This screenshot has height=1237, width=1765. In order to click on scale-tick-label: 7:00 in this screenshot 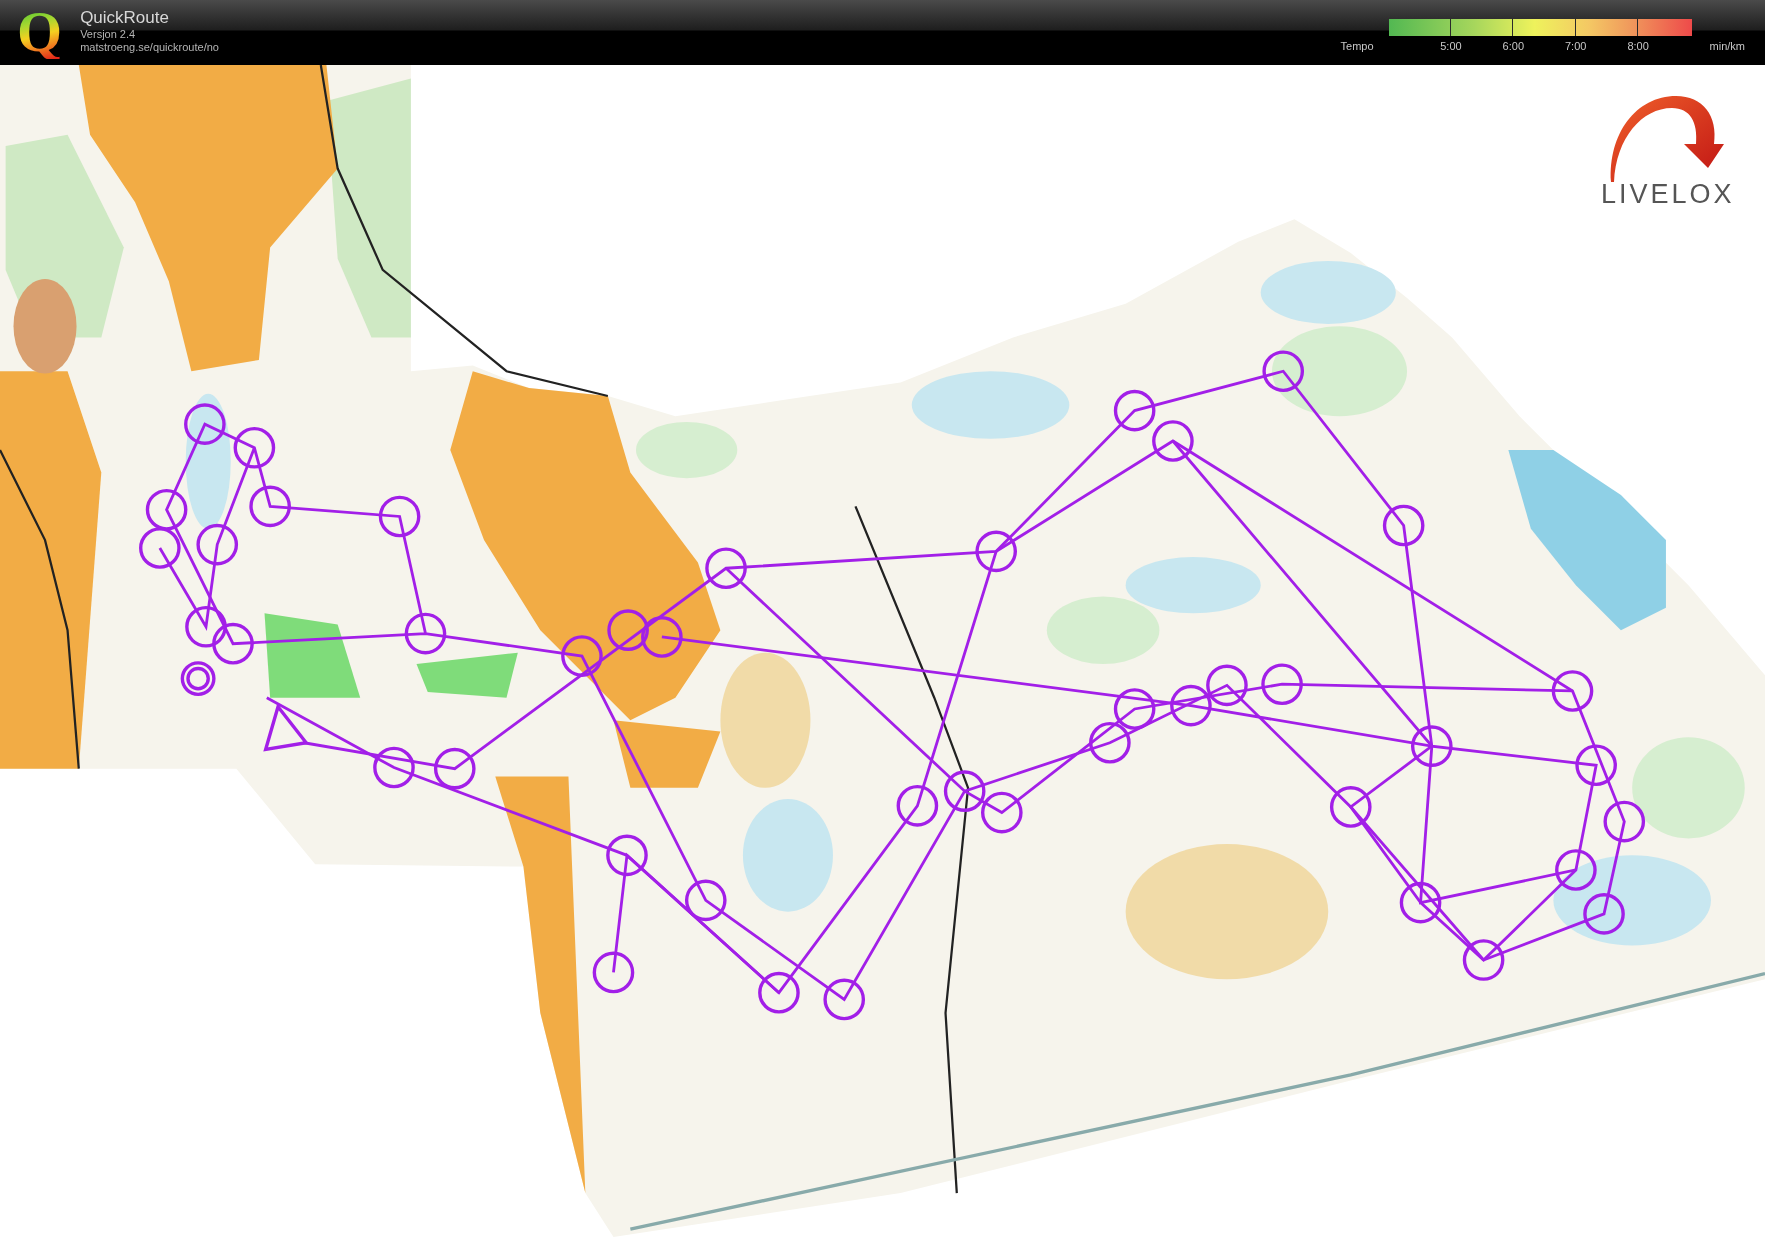, I will do `click(1576, 46)`.